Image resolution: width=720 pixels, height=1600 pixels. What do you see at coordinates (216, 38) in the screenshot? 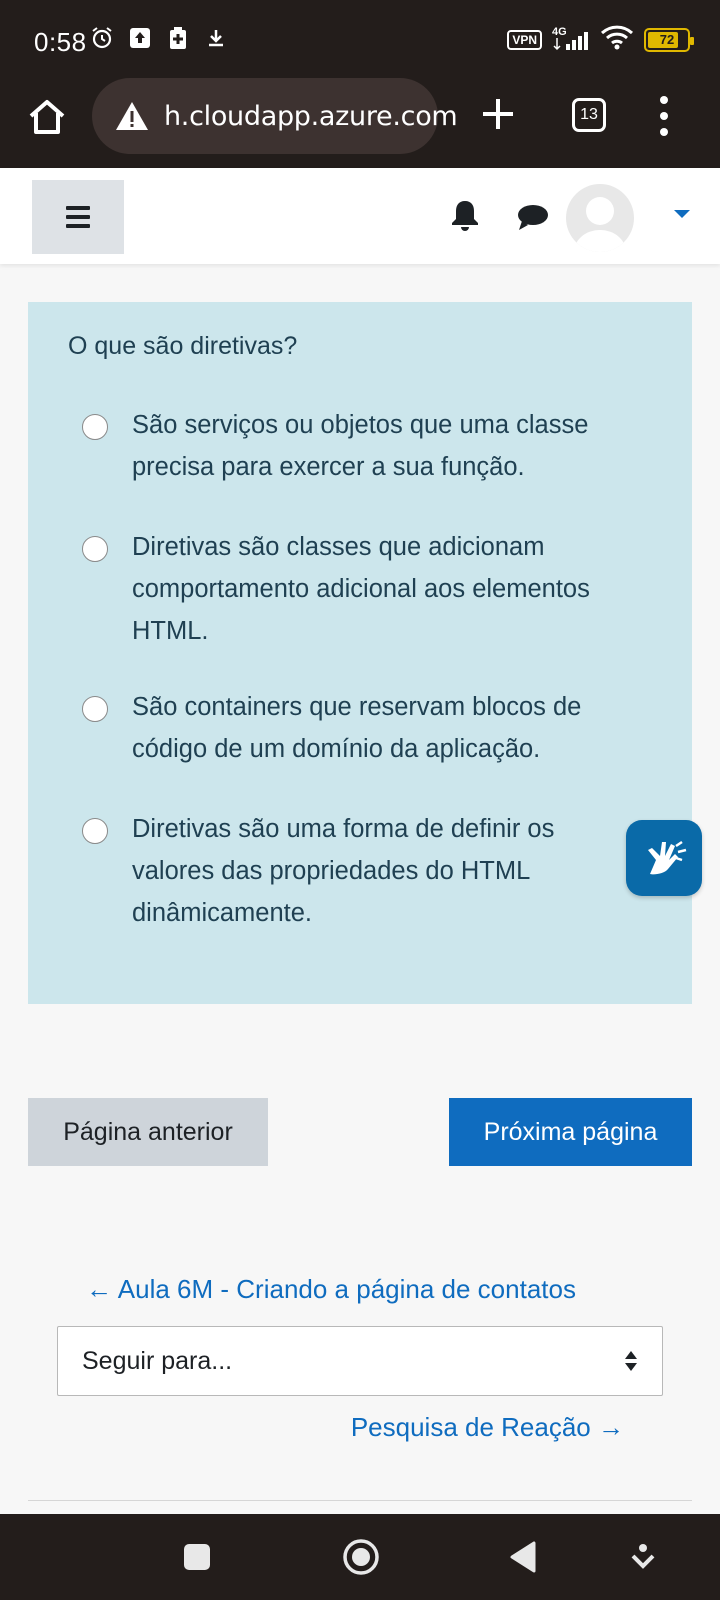
I see `download-icon` at bounding box center [216, 38].